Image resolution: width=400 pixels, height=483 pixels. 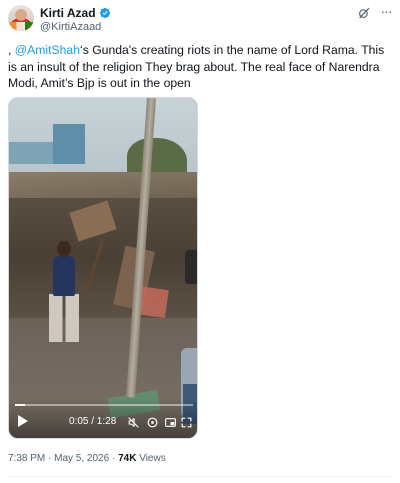 What do you see at coordinates (186, 422) in the screenshot?
I see `fullscreen-icon` at bounding box center [186, 422].